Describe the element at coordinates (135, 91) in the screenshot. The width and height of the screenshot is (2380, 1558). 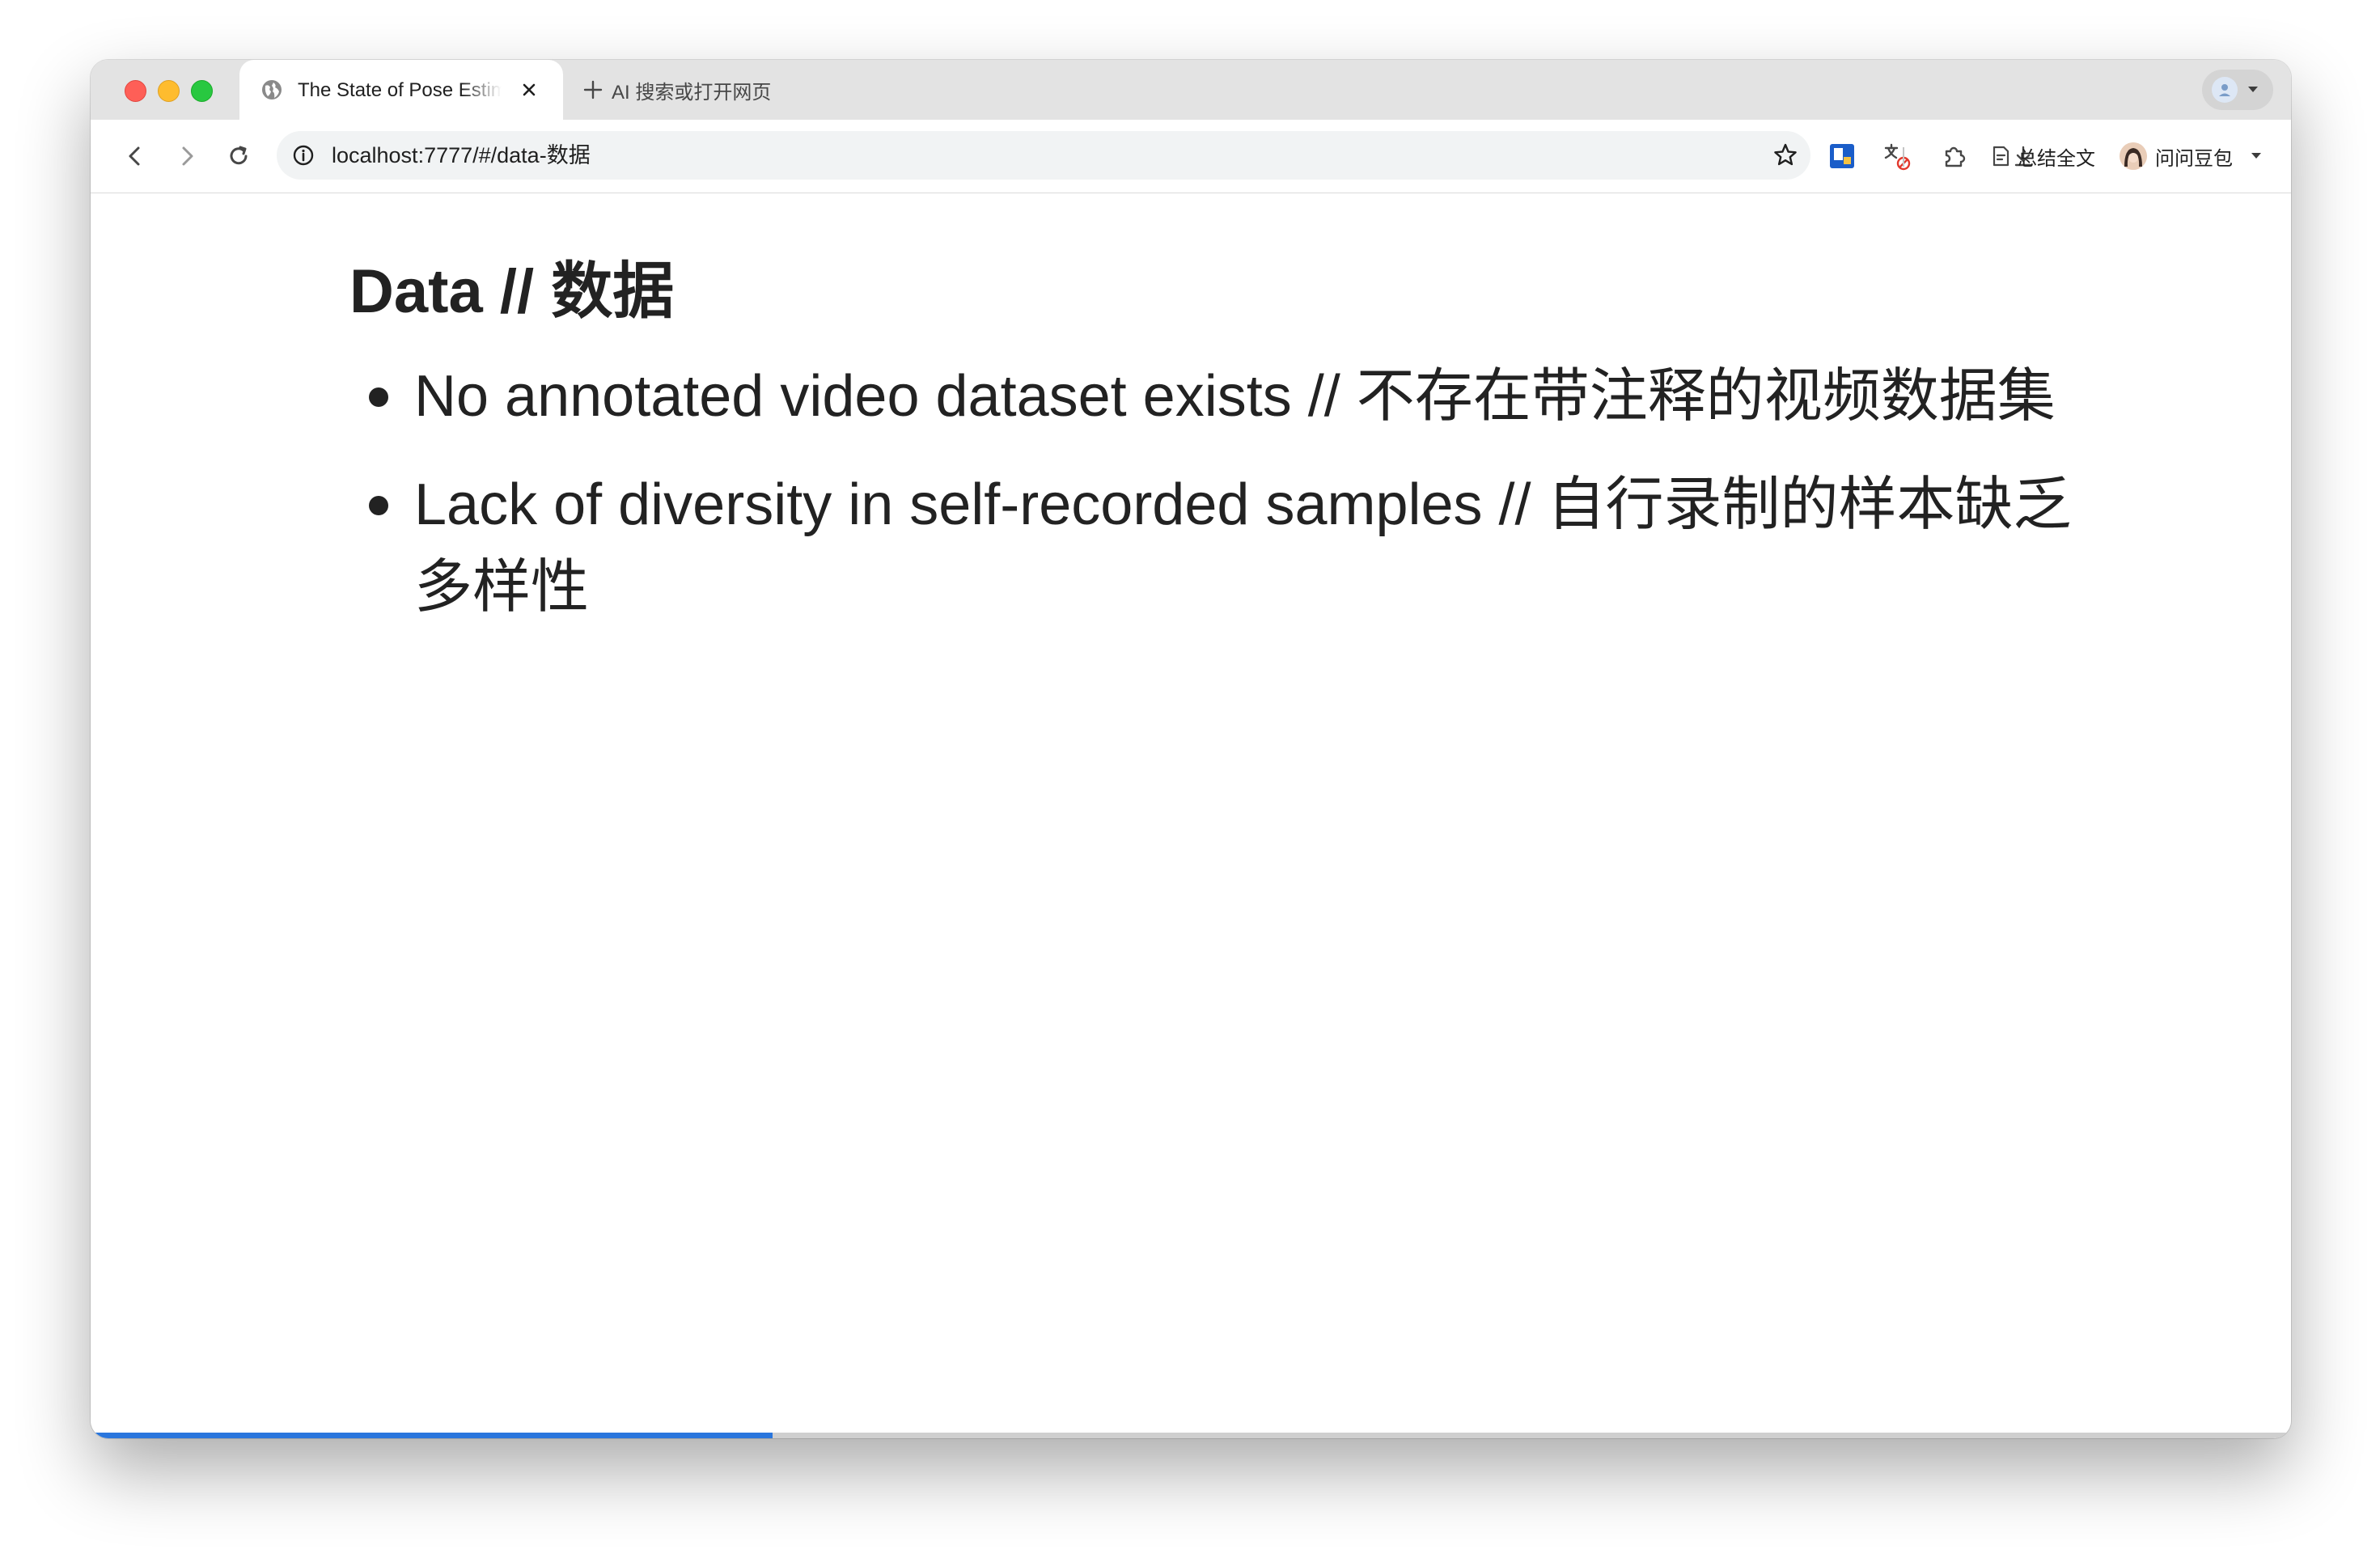
I see `close-window-button` at that location.